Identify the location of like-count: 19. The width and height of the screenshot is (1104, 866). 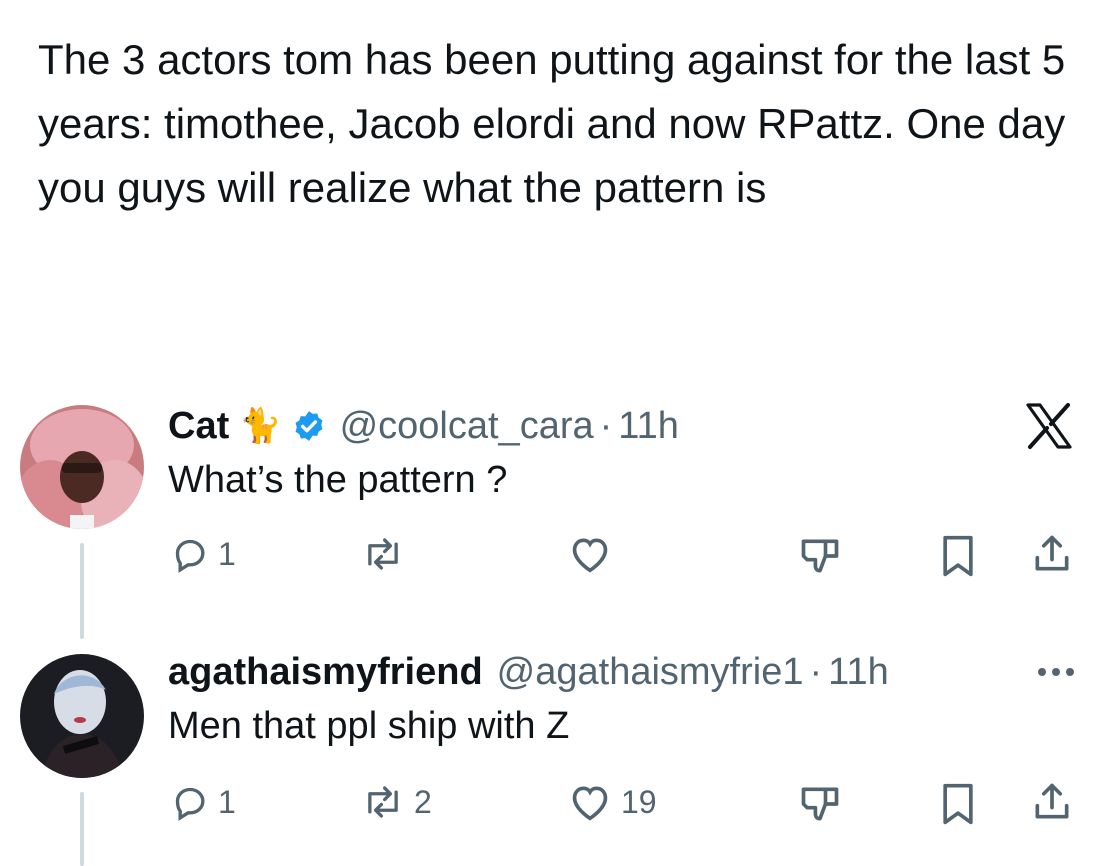
(639, 801).